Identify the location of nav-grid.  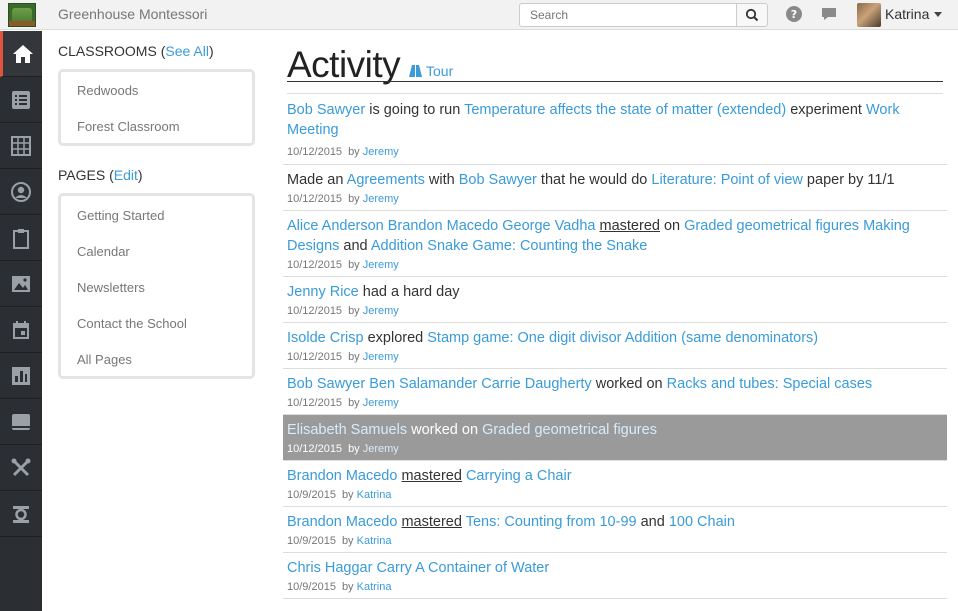
(21, 146).